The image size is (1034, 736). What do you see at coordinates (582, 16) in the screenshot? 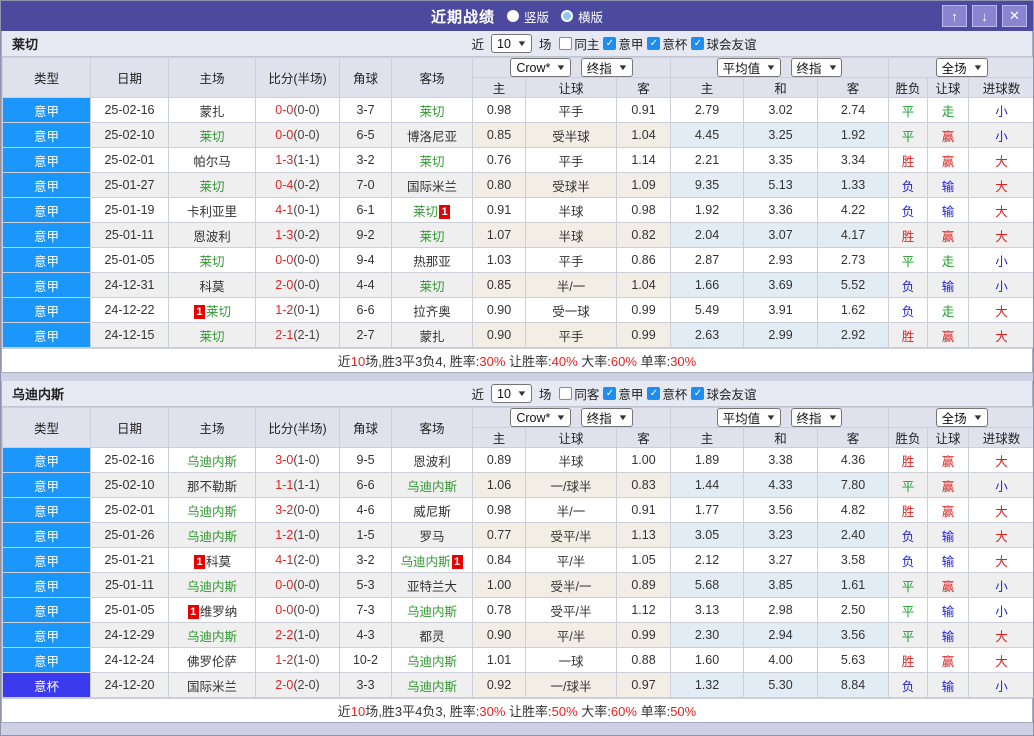
I see `radio-horizontal-option: 横版` at bounding box center [582, 16].